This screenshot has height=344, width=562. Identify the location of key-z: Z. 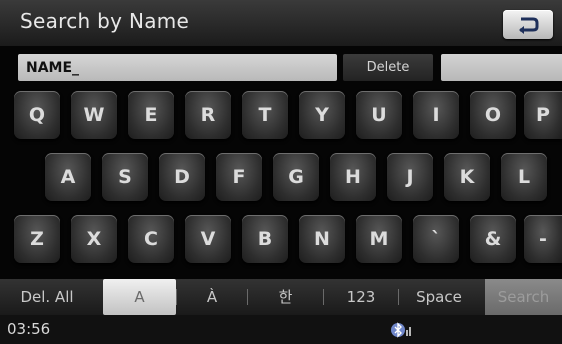
(37, 239).